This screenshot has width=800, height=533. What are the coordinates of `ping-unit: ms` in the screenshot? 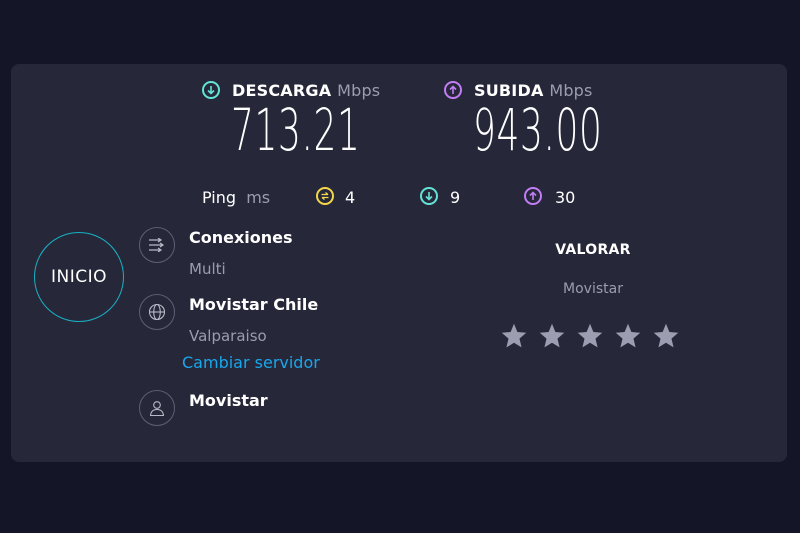 It's located at (258, 197).